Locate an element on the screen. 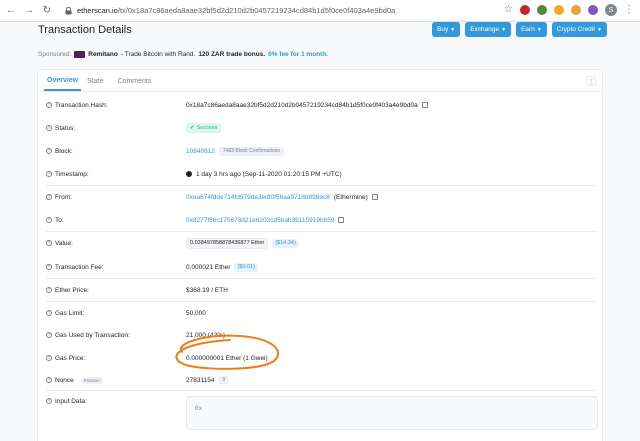 The image size is (640, 441). exchange-button: Exchange ▼ is located at coordinates (488, 29).